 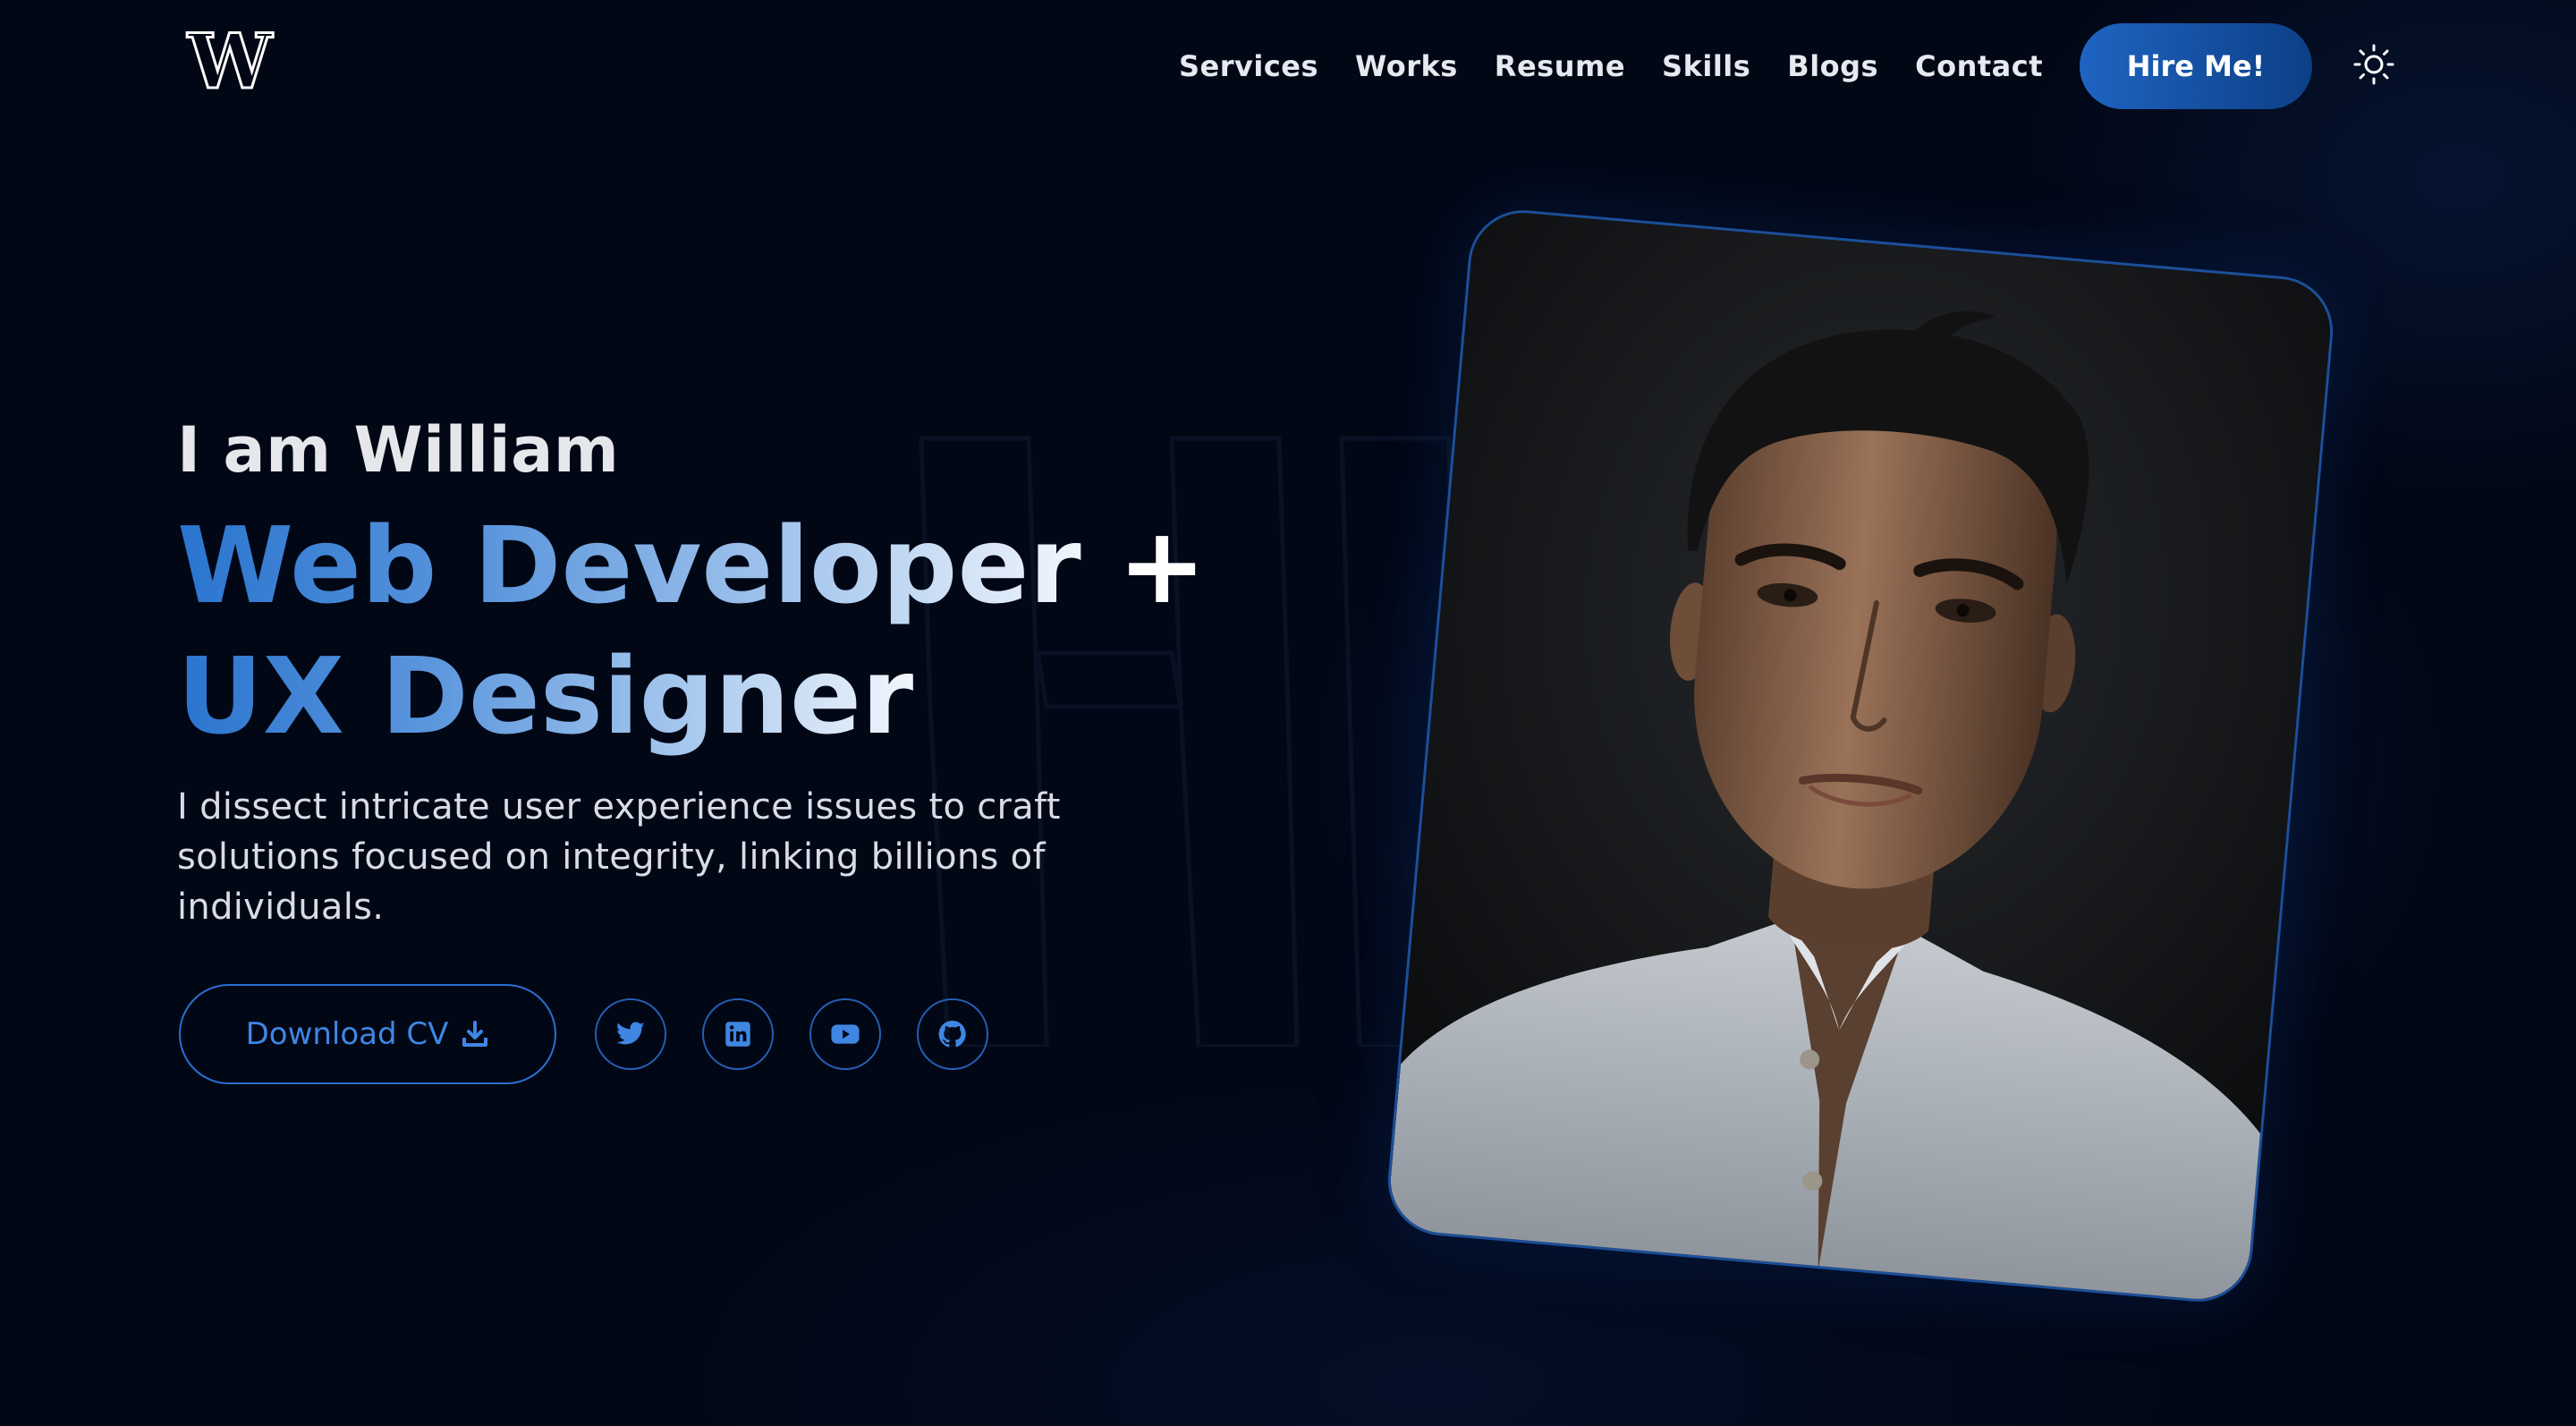 What do you see at coordinates (1248, 66) in the screenshot?
I see `nav-services: Services` at bounding box center [1248, 66].